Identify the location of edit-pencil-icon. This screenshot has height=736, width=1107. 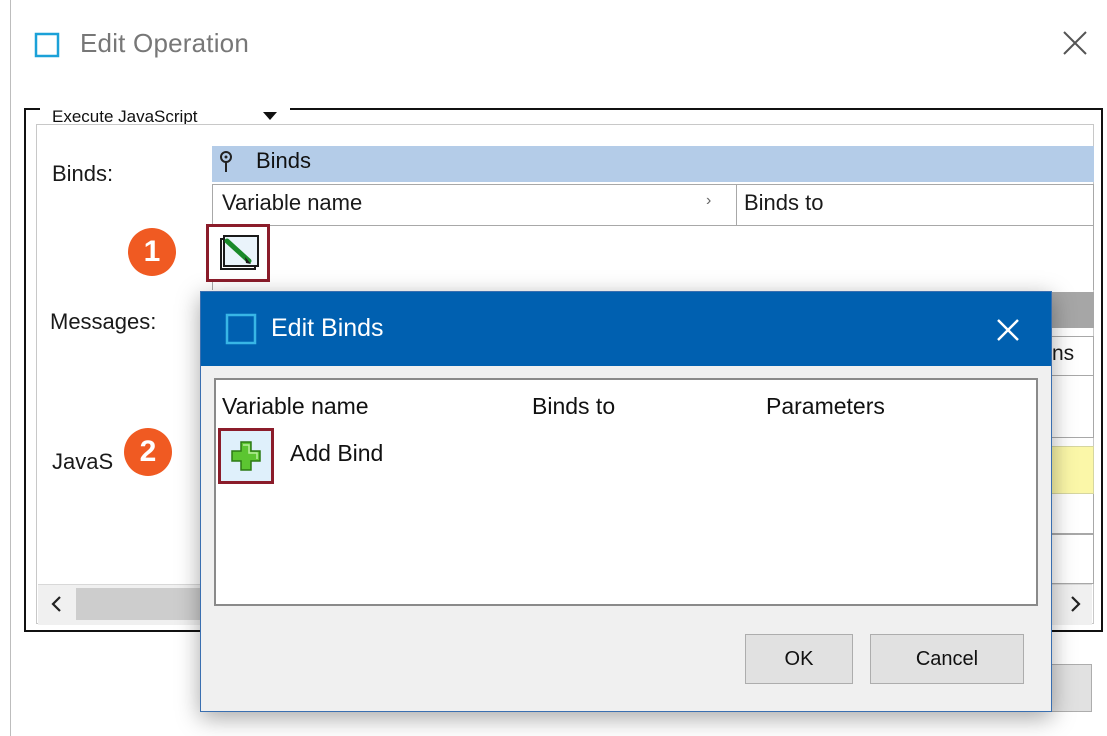
(239, 252).